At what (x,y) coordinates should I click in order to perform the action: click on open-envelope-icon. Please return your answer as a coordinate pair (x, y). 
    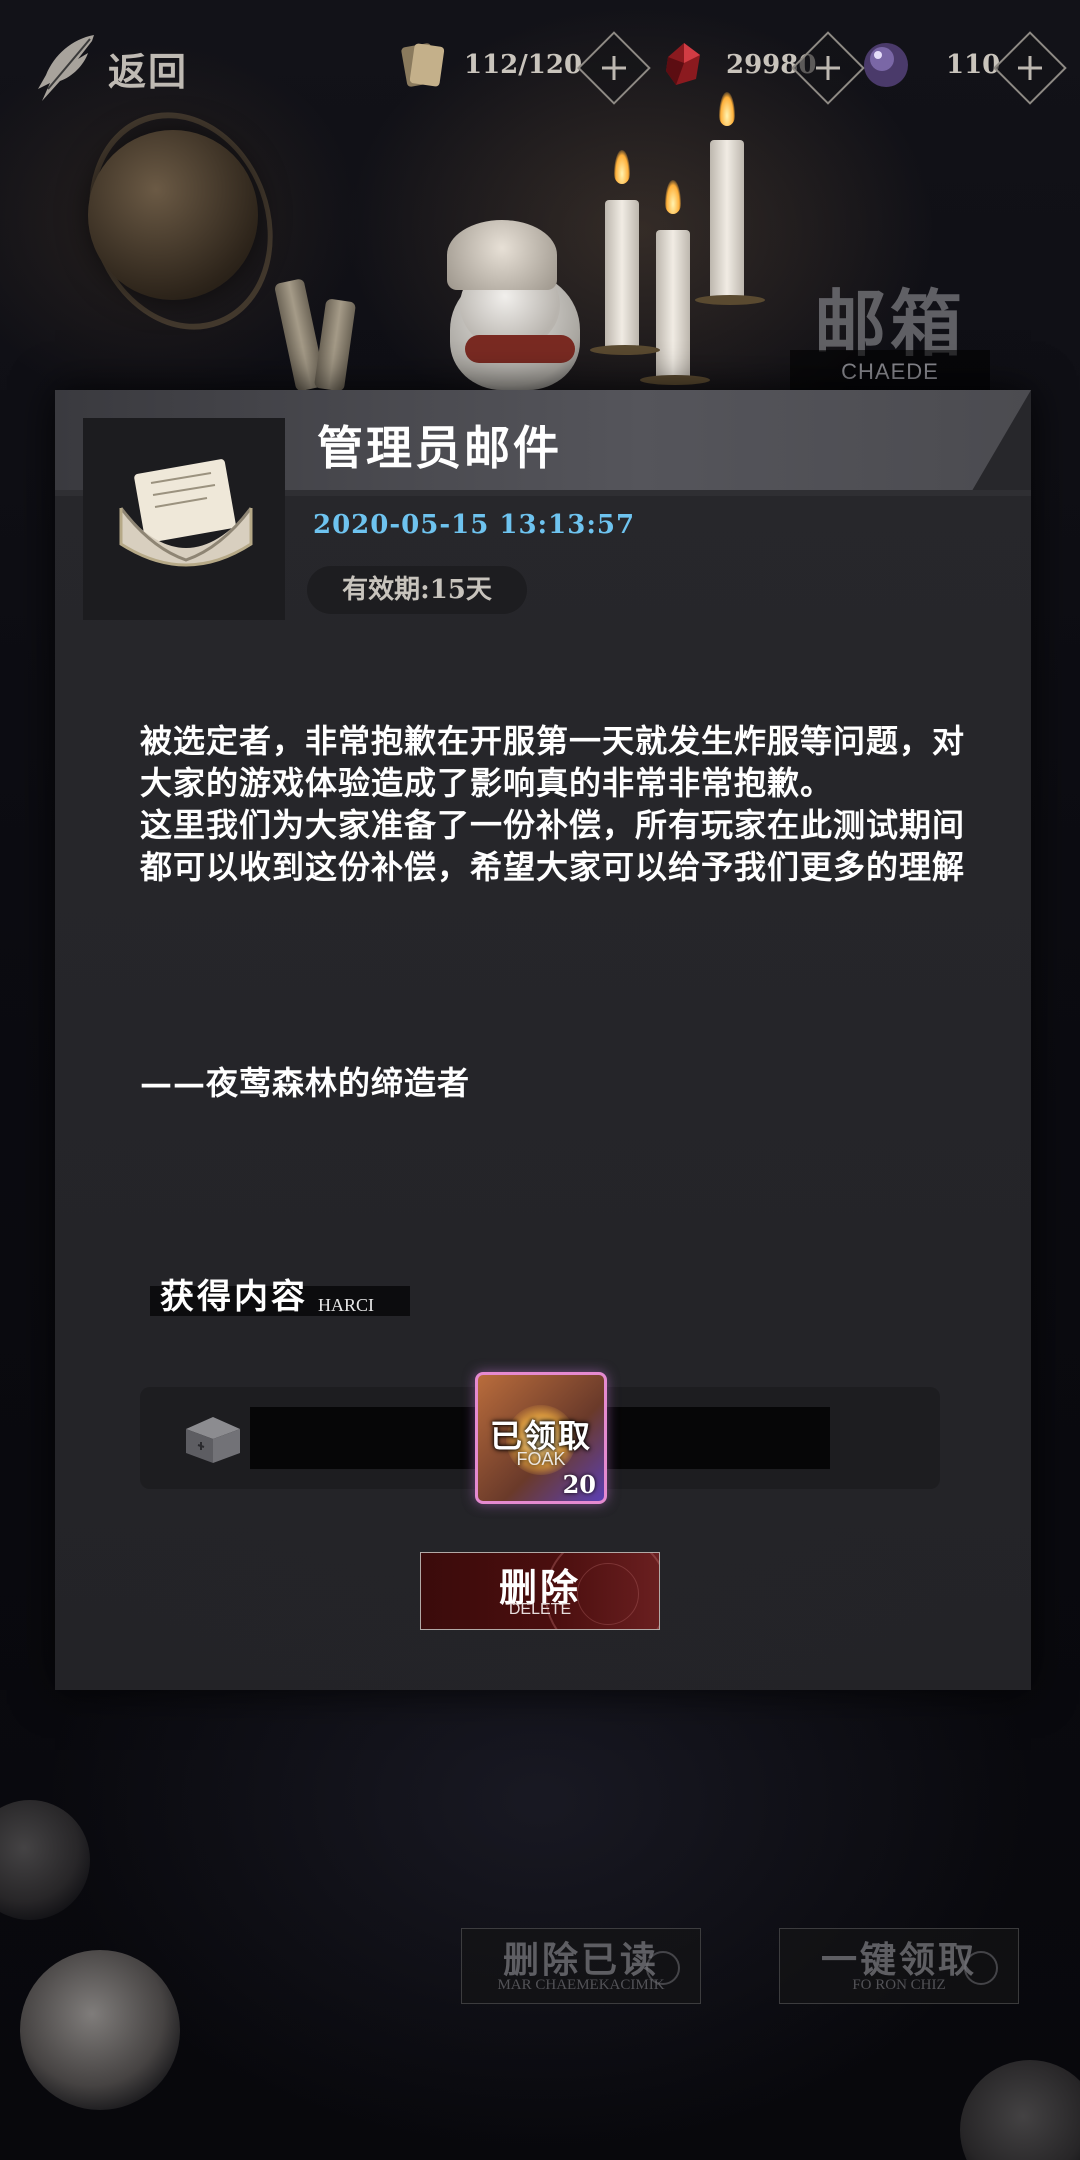
    Looking at the image, I should click on (186, 513).